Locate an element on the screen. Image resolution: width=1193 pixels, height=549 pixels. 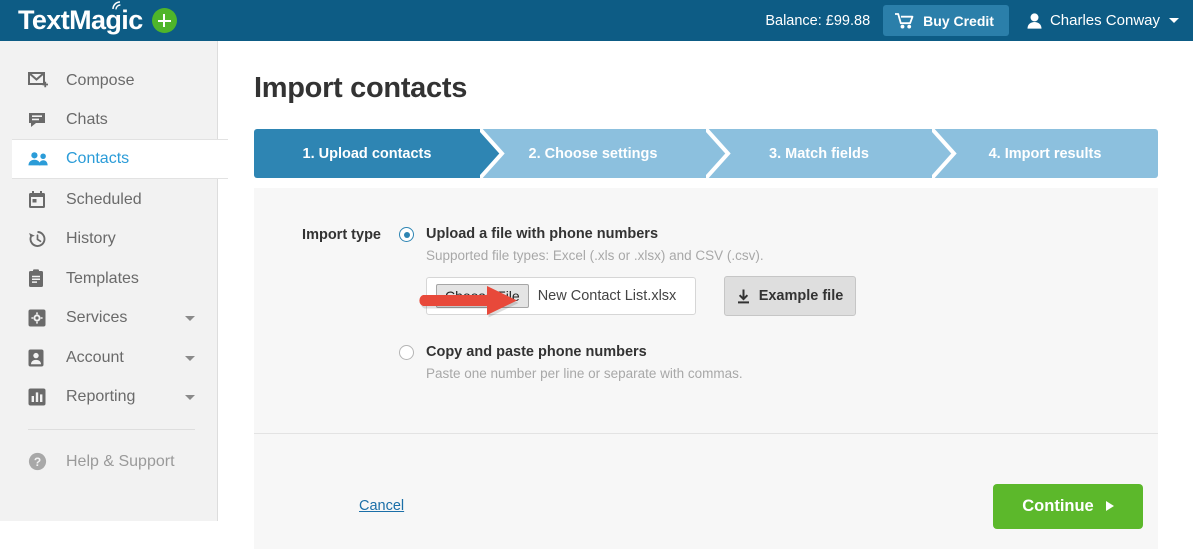
plus-circle-icon is located at coordinates (164, 20).